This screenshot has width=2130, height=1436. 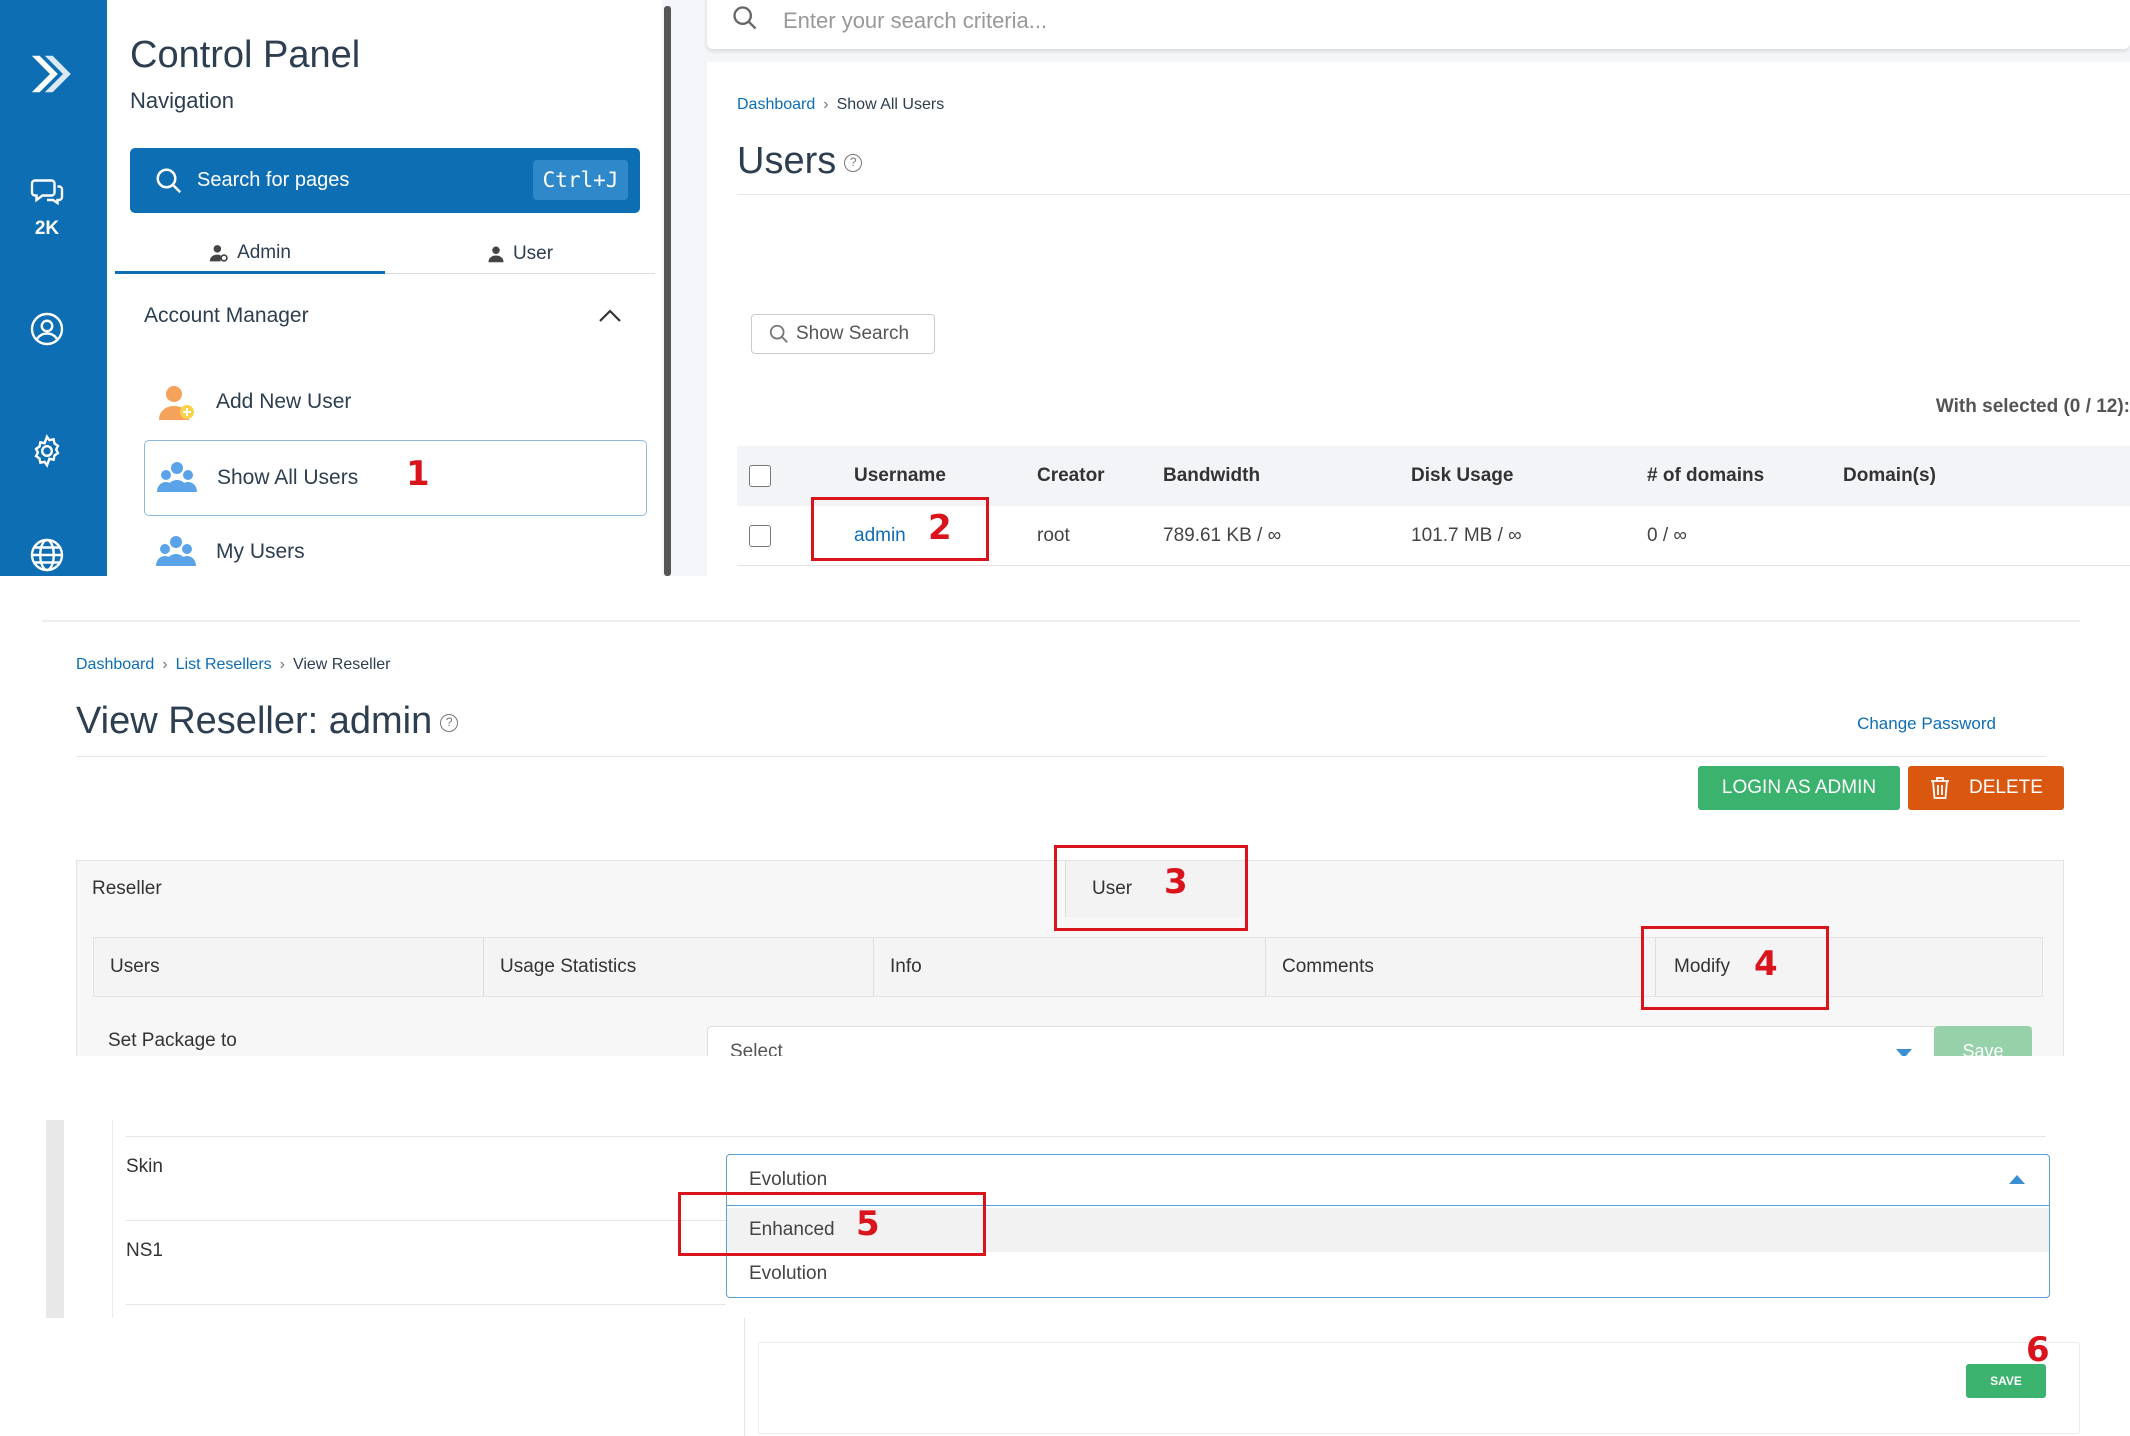 I want to click on annotation-number: 2, so click(x=940, y=528).